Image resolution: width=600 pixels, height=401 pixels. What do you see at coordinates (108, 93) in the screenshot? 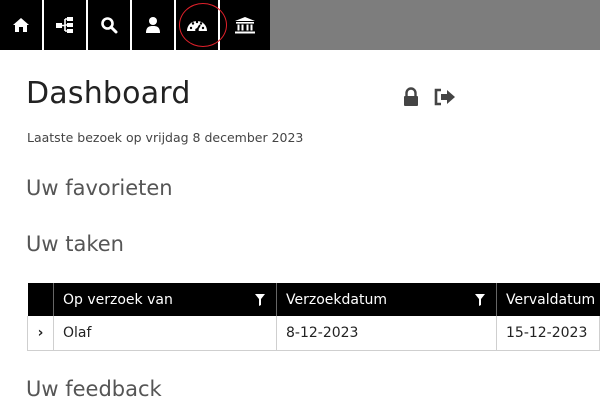
I see `page-title: Dashboard` at bounding box center [108, 93].